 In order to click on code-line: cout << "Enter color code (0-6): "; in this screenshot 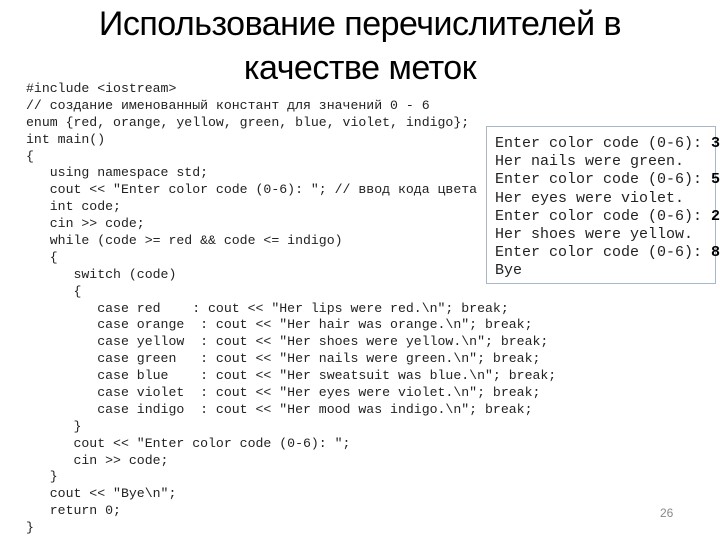, I will do `click(188, 443)`.